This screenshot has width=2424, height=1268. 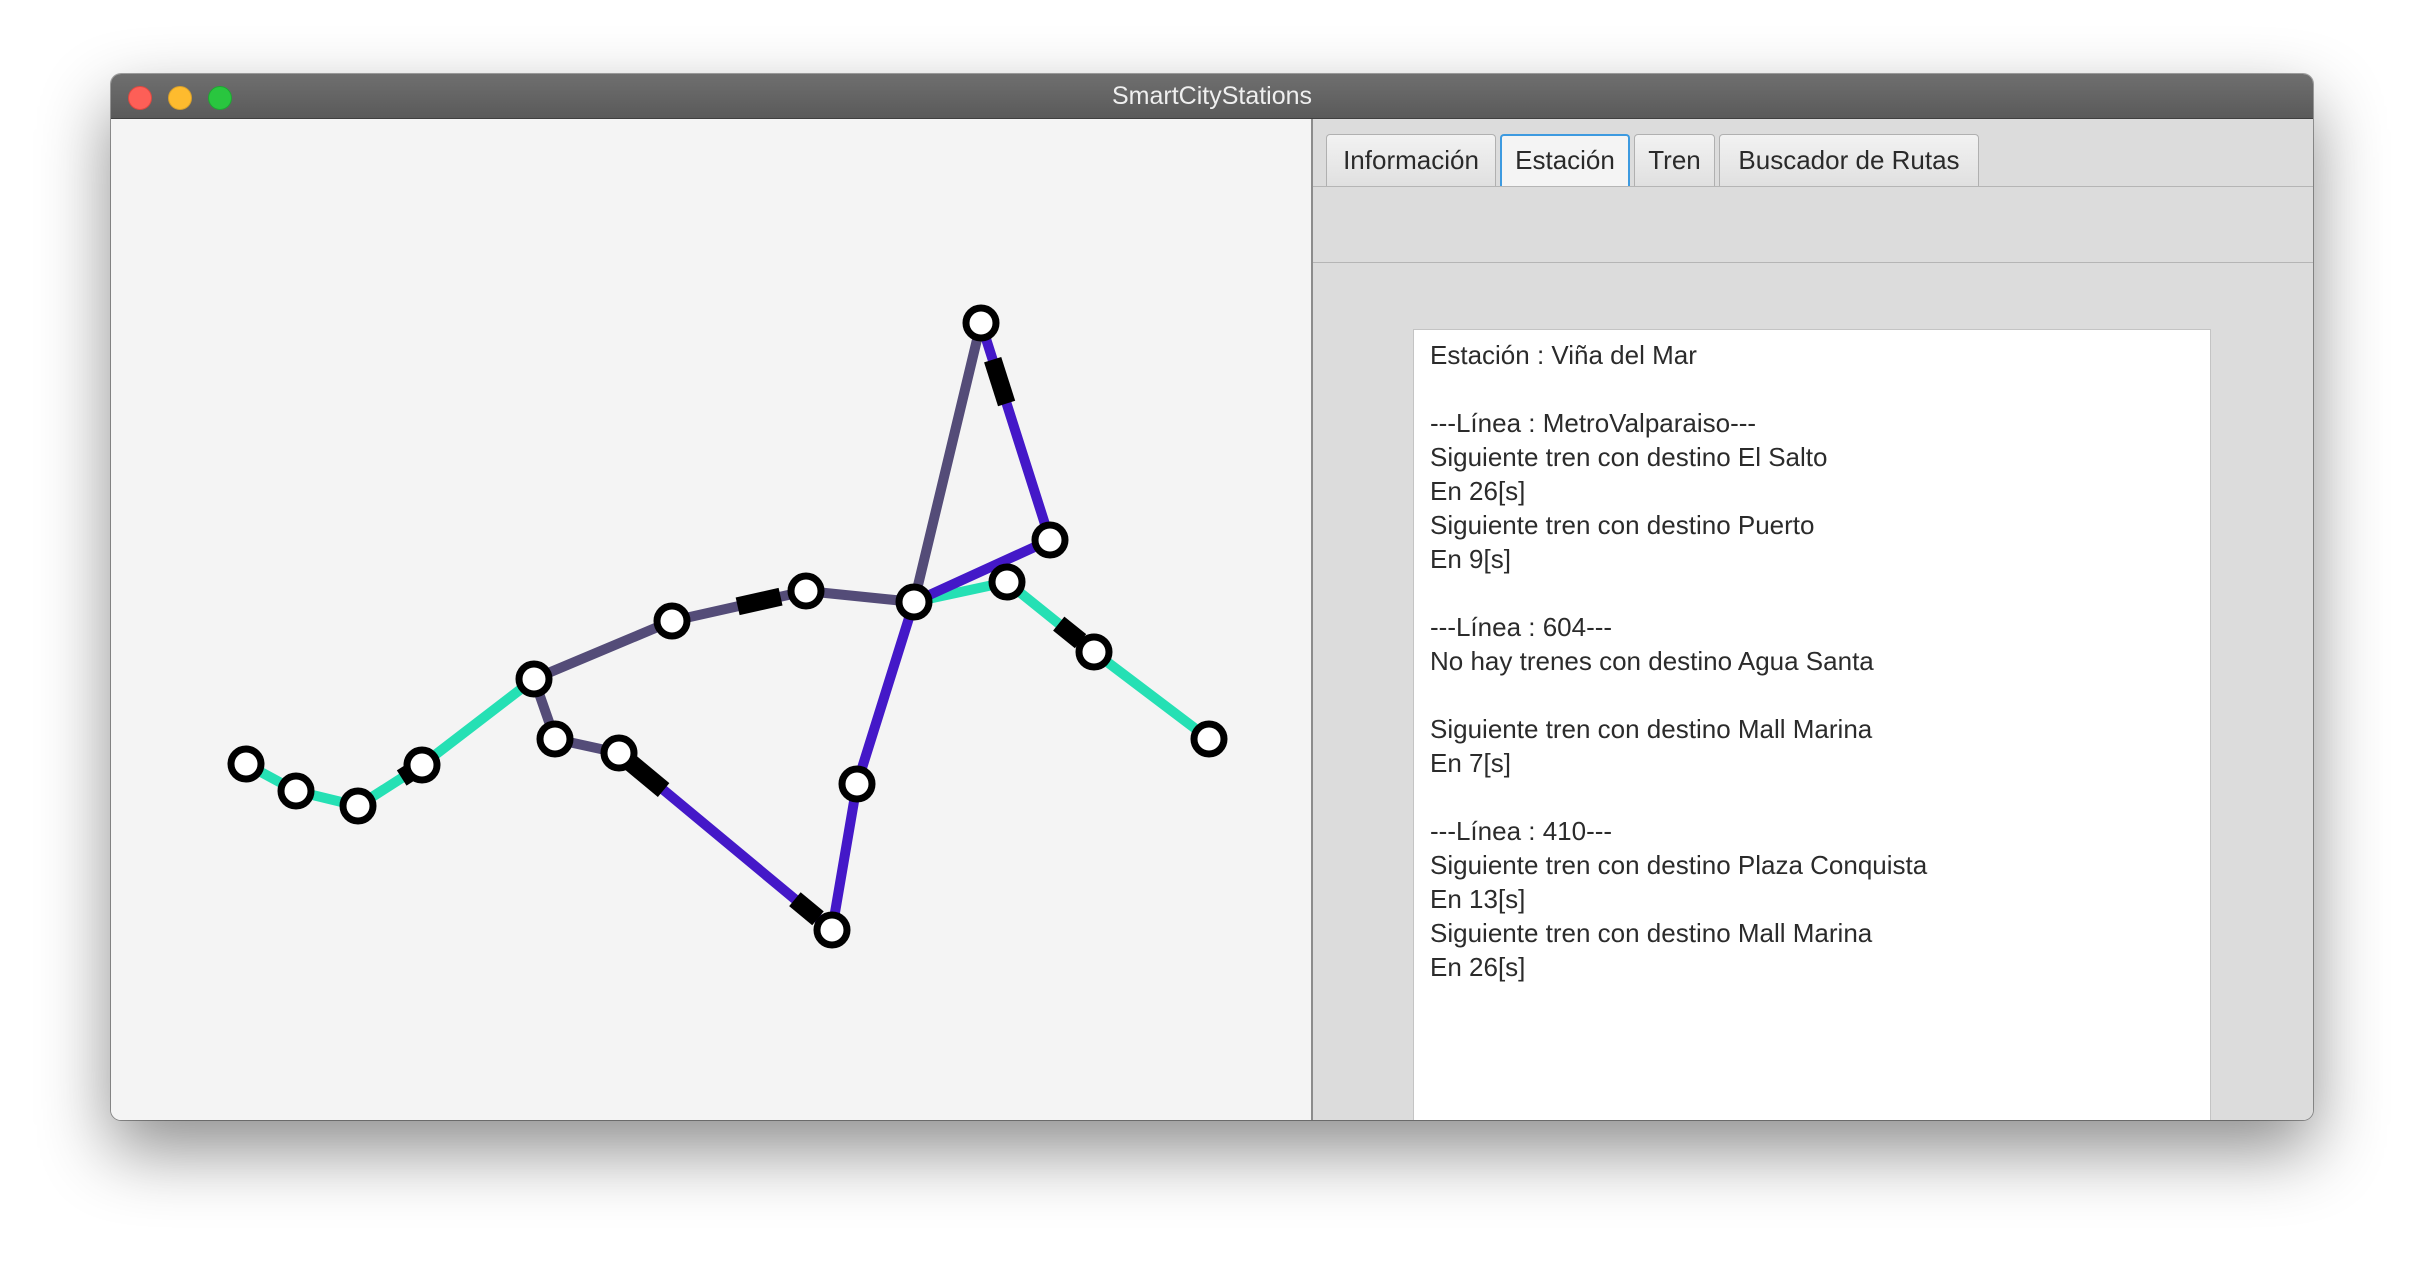 What do you see at coordinates (1565, 160) in the screenshot?
I see `tab-estacion: Estación` at bounding box center [1565, 160].